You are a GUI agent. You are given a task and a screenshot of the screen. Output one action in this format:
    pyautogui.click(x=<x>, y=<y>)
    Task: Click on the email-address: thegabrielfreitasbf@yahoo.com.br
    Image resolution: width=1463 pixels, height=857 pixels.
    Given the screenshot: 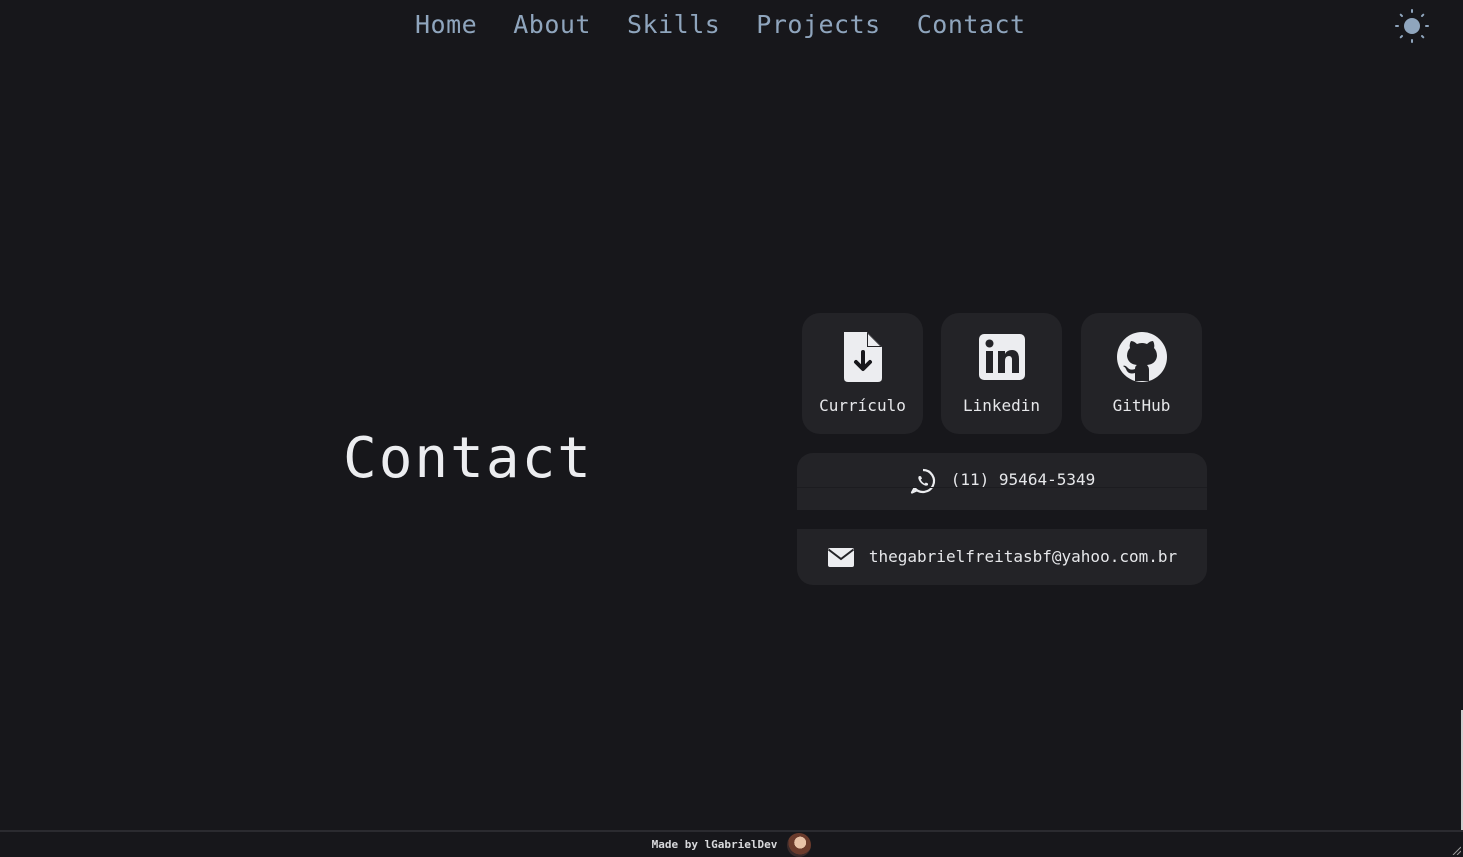 What is the action you would take?
    pyautogui.click(x=1023, y=556)
    